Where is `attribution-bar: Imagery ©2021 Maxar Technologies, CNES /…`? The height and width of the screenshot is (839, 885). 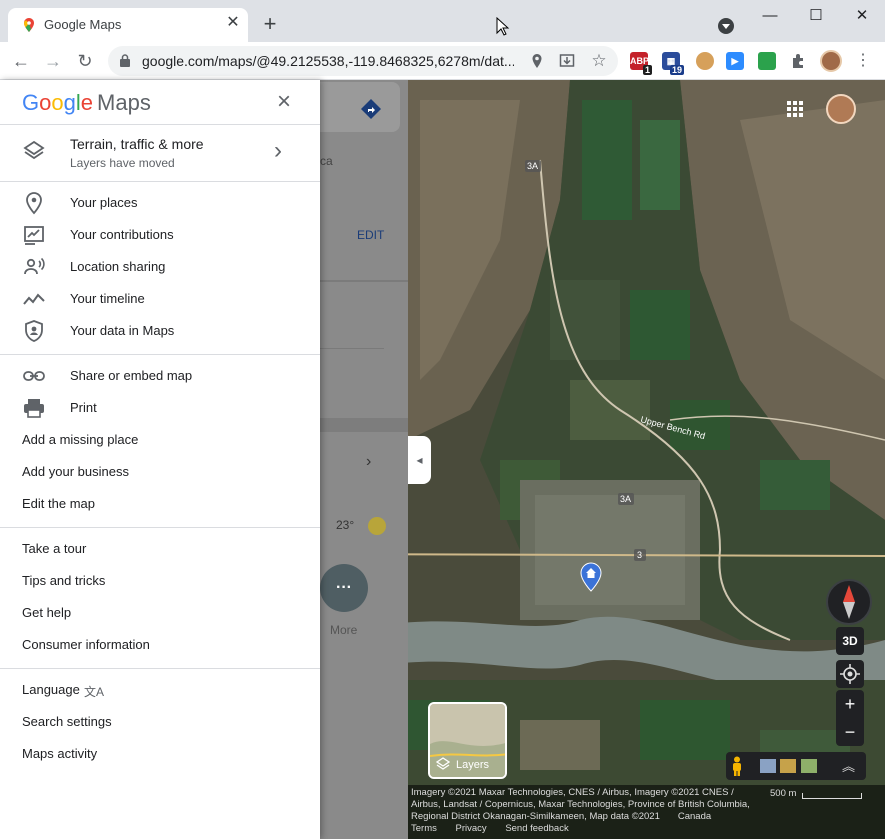 attribution-bar: Imagery ©2021 Maxar Technologies, CNES /… is located at coordinates (646, 812).